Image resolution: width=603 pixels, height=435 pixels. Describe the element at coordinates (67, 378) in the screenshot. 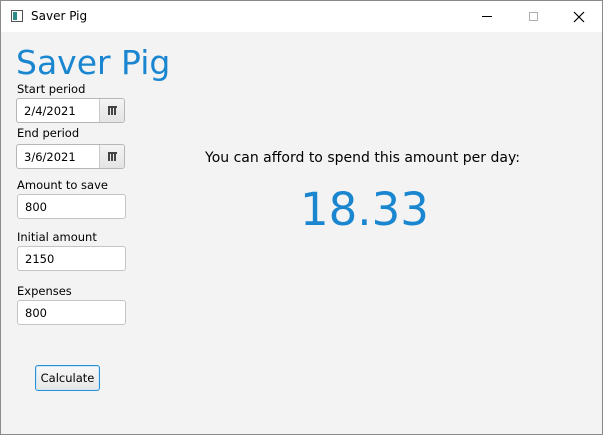

I see `calculate-button: Calculate` at that location.